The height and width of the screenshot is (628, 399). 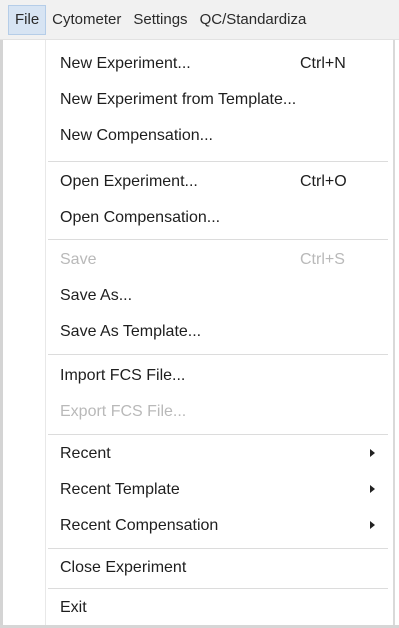 I want to click on menu-item-open-experiment: Open Experiment... Ctrl+O, so click(x=218, y=182).